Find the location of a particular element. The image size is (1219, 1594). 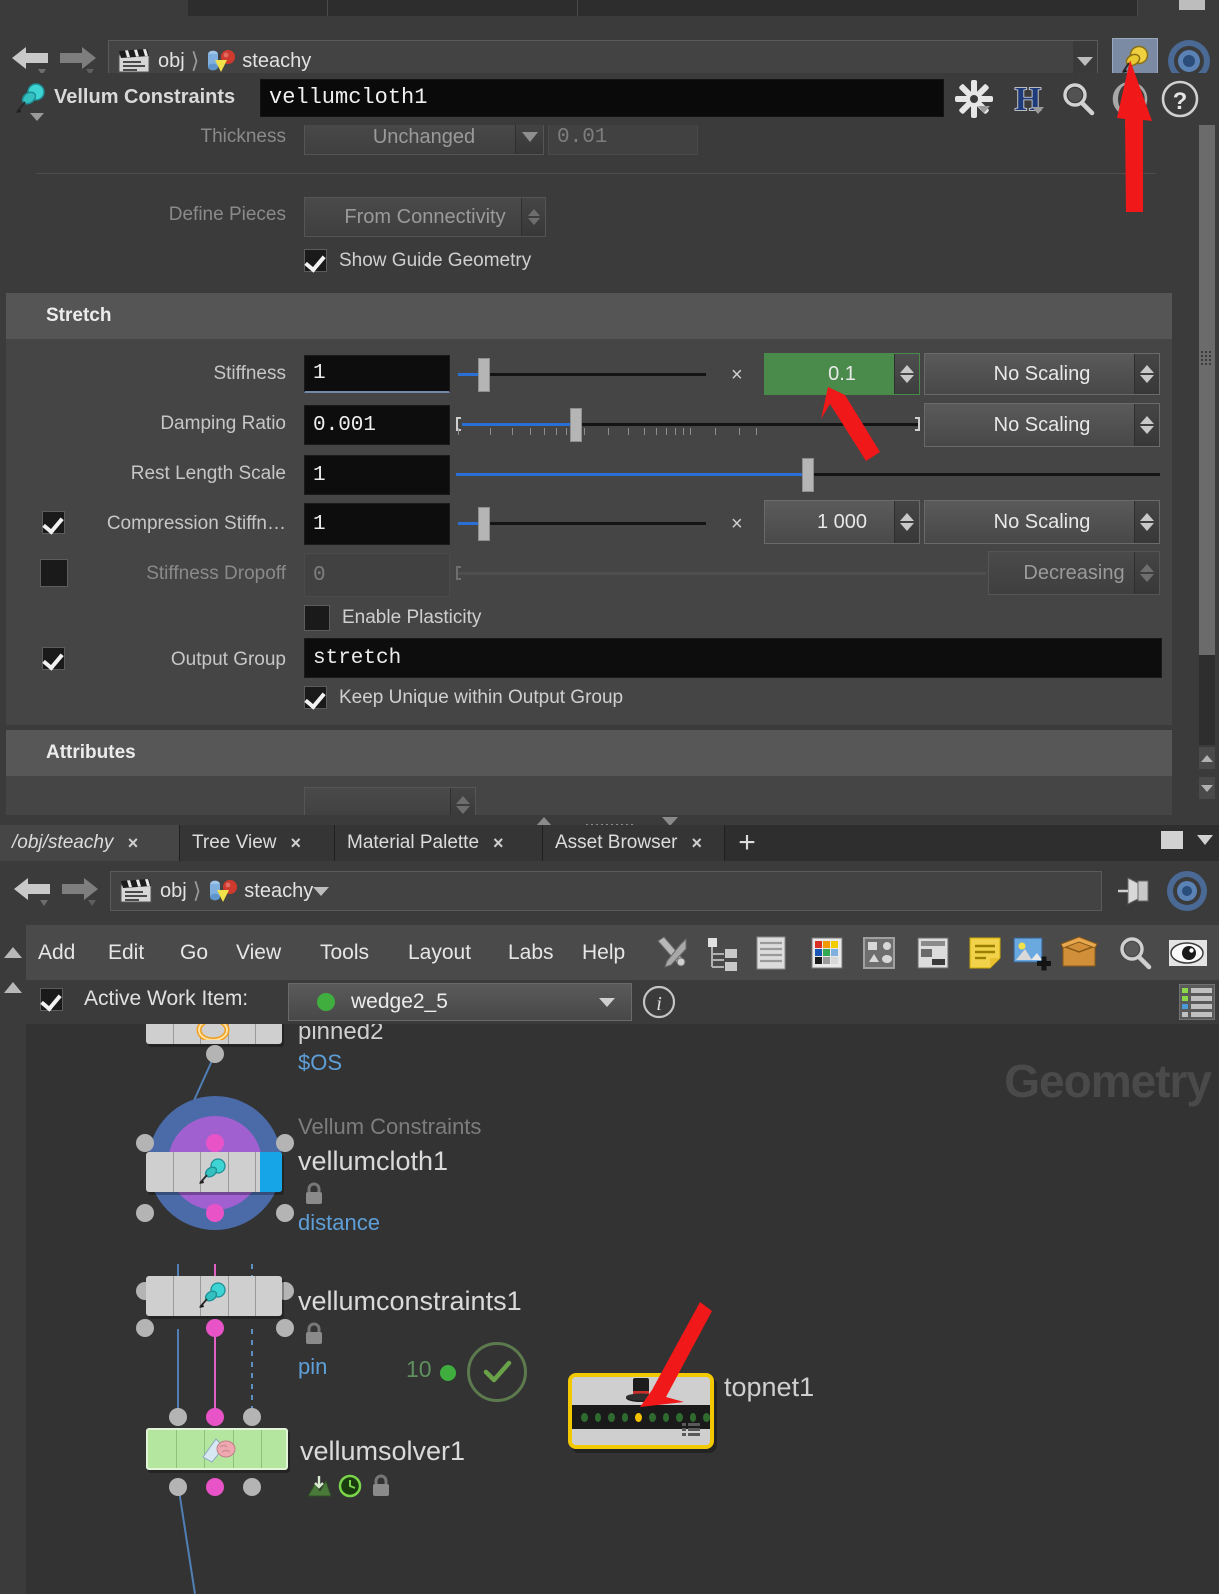

layout-icon is located at coordinates (933, 953).